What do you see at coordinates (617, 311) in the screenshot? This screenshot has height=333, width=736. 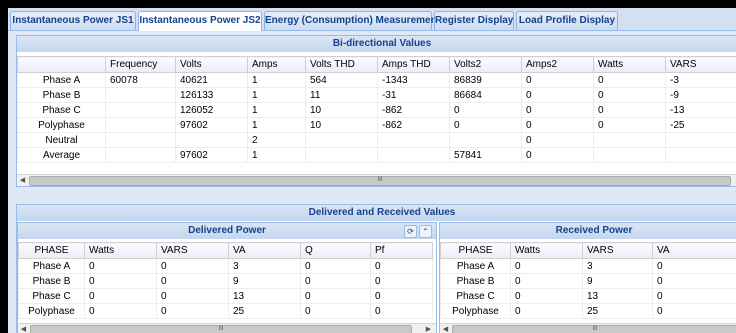 I see `table-cell: 25` at bounding box center [617, 311].